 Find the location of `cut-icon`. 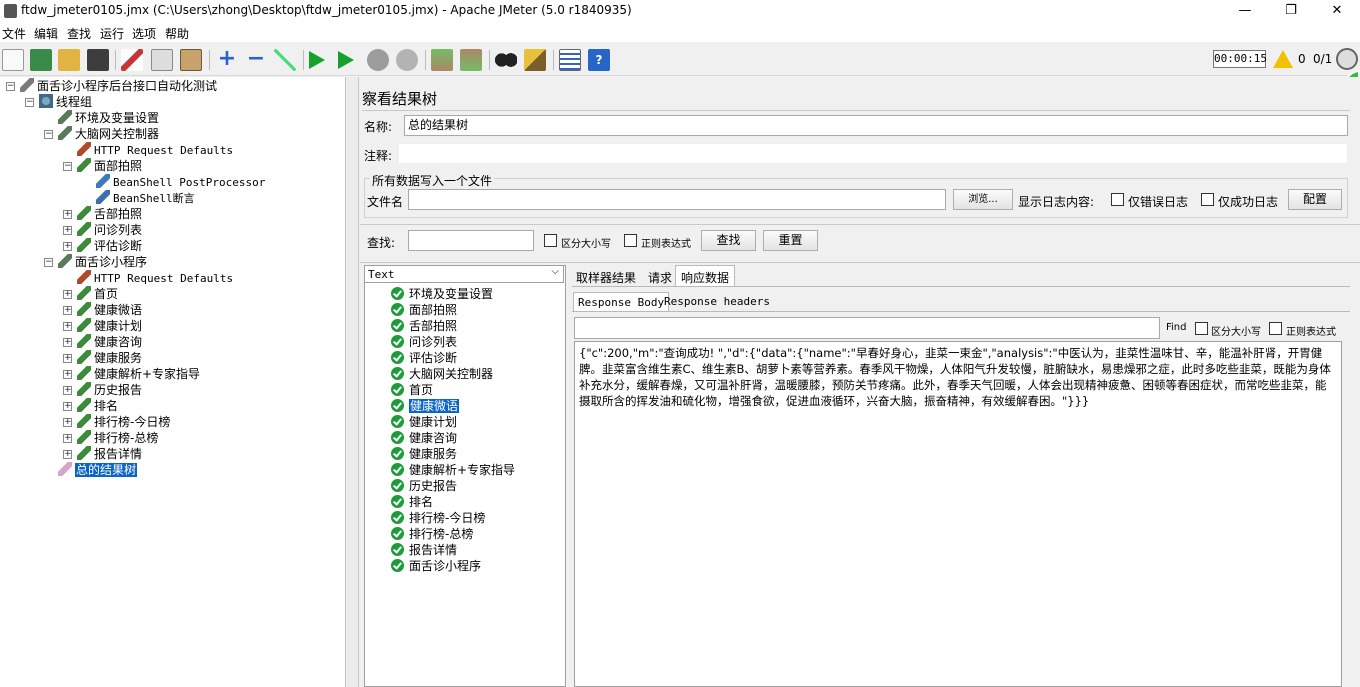

cut-icon is located at coordinates (132, 60).